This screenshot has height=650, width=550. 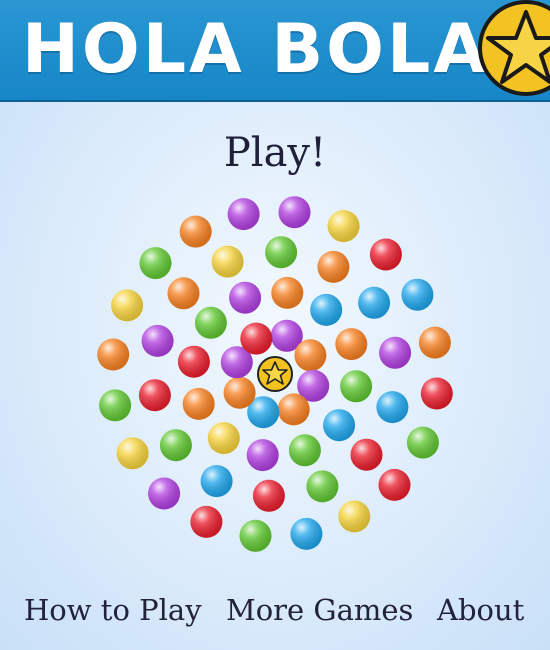 I want to click on game-title: Hola Bola!, so click(x=272, y=49).